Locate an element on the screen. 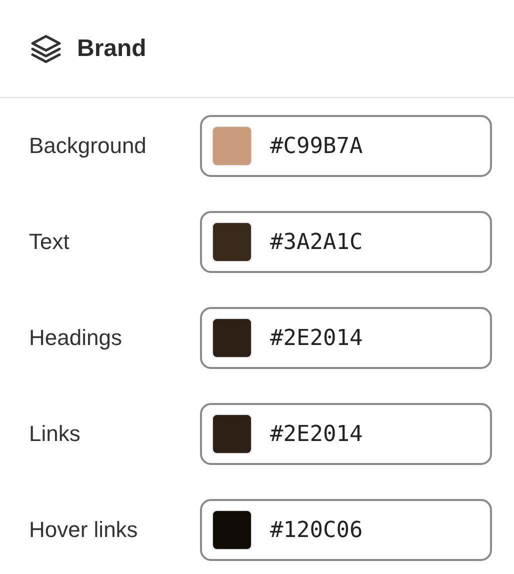  color-label: Text is located at coordinates (49, 242).